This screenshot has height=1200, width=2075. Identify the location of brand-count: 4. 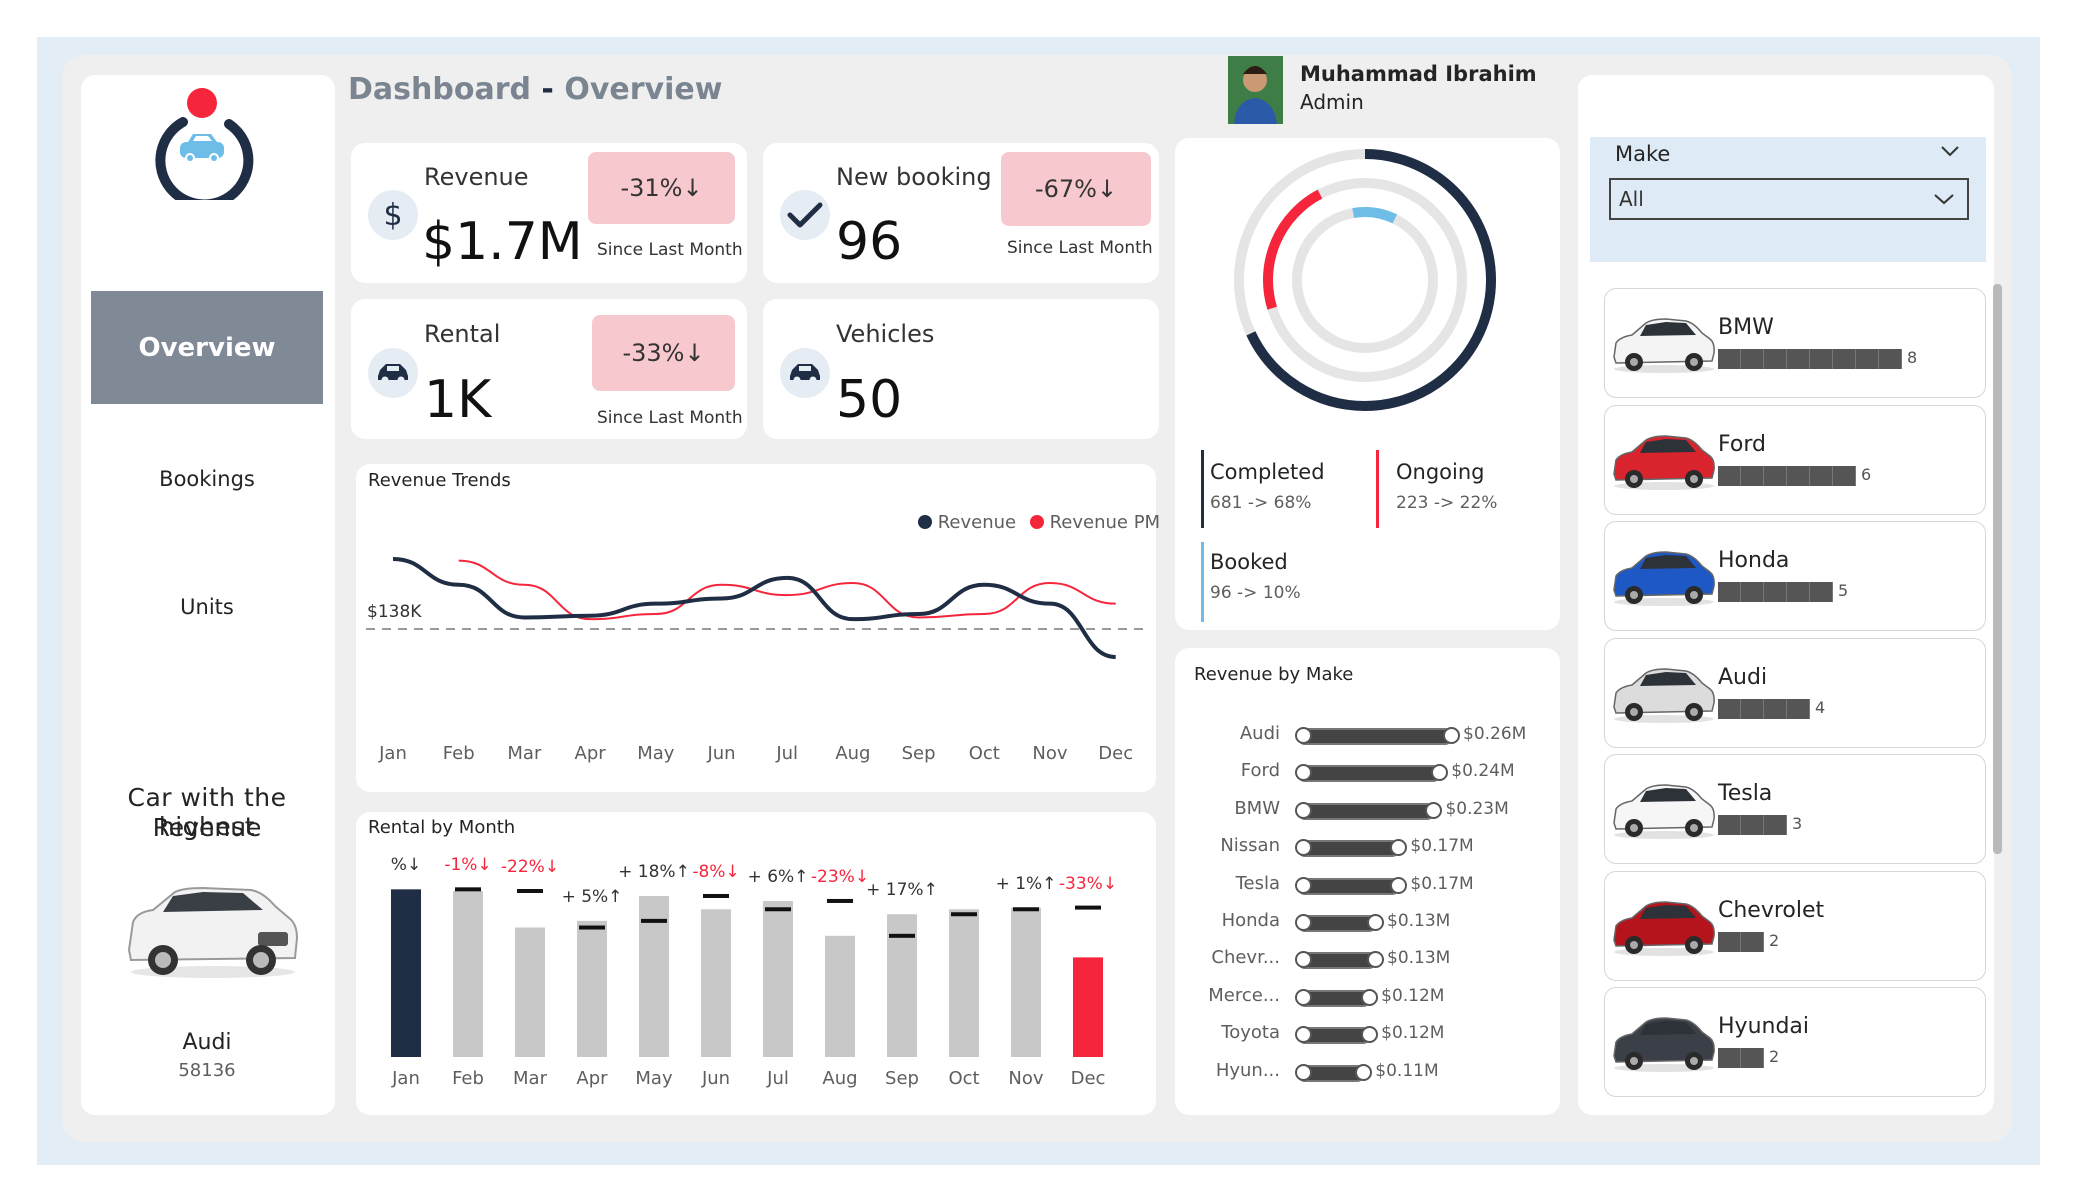
(1820, 707).